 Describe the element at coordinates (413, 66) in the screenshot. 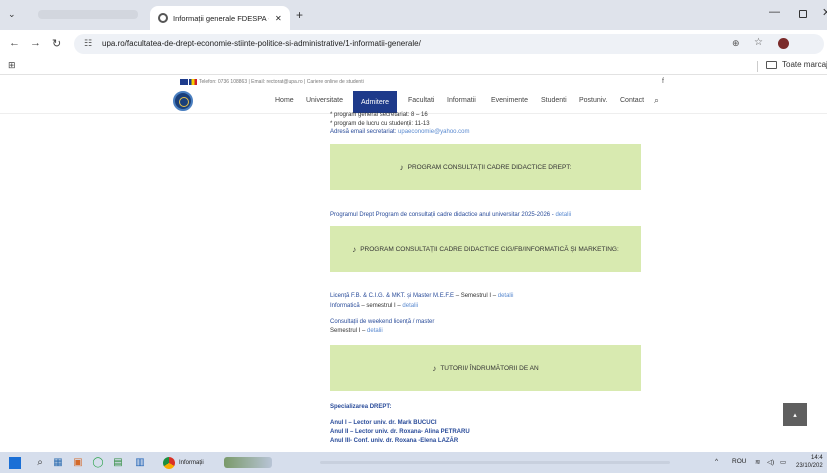

I see `bookmarks-bar: ⊞ Toate marcajele` at that location.